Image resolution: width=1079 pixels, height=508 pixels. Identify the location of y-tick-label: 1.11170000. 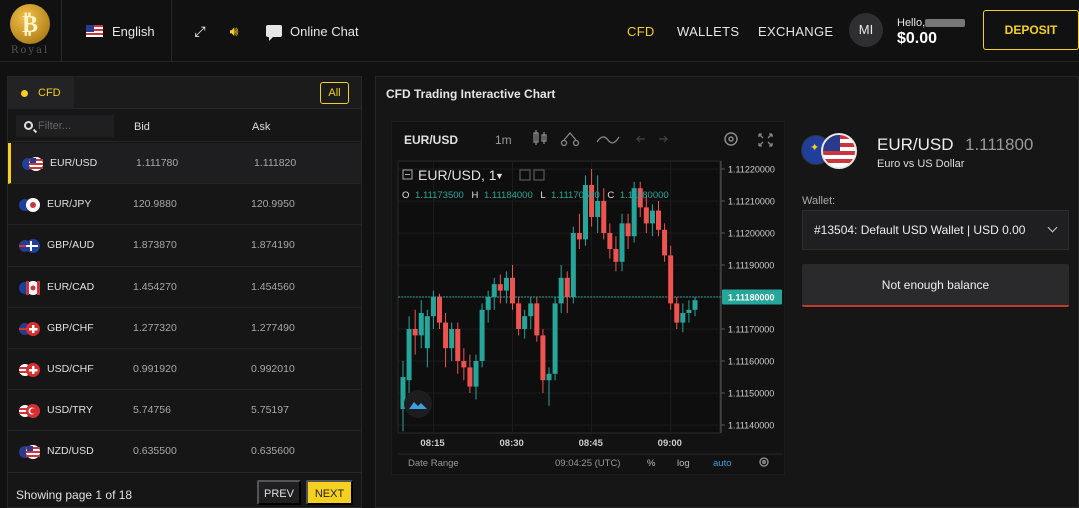
(751, 330).